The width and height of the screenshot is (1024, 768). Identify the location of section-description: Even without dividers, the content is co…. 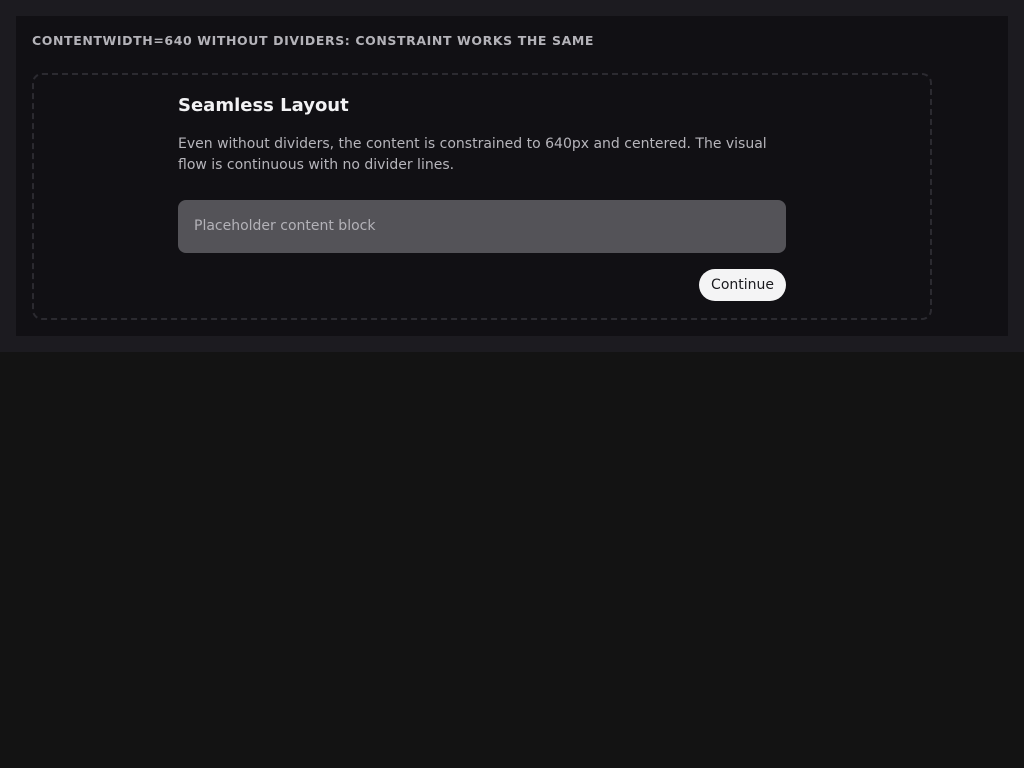
(472, 154).